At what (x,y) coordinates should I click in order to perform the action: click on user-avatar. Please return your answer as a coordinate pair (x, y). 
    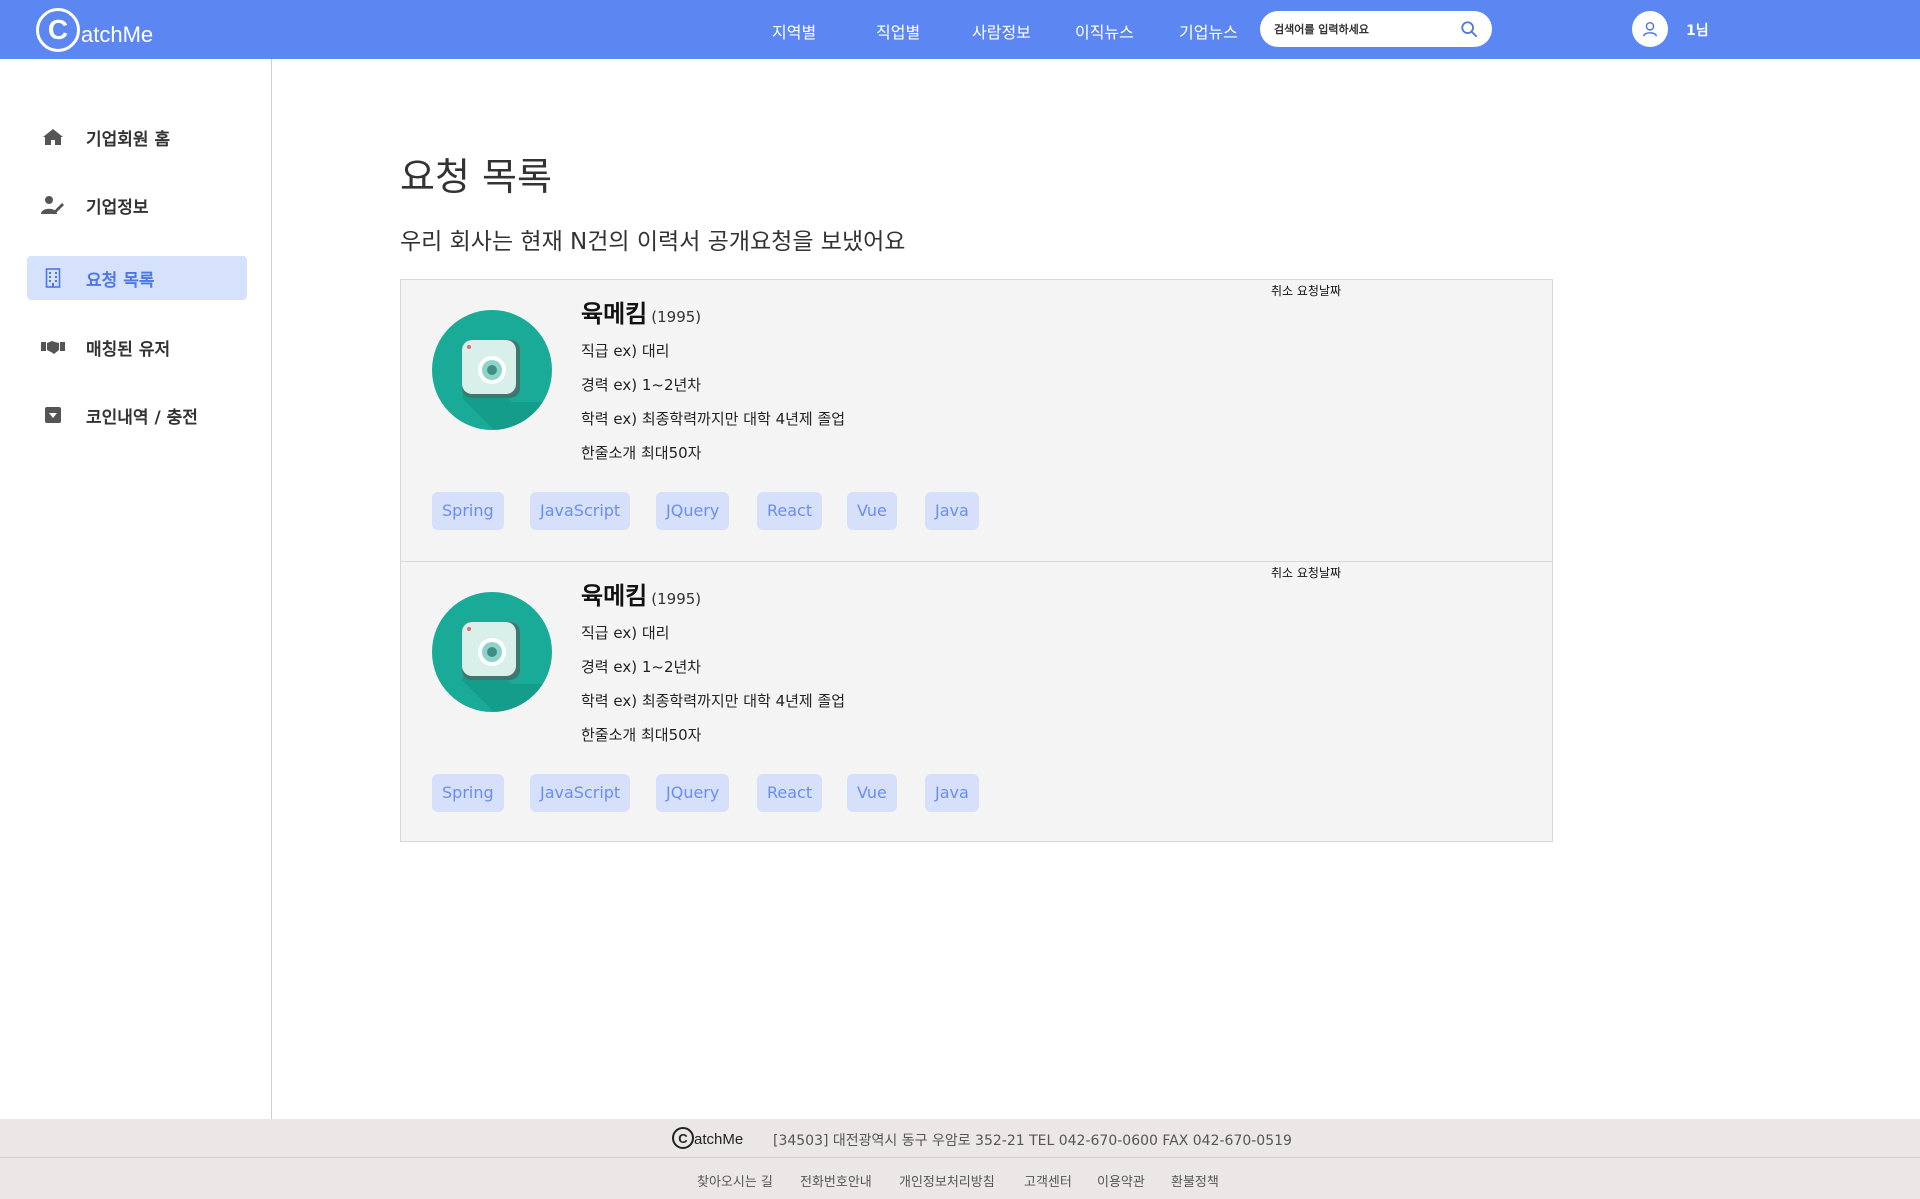
    Looking at the image, I should click on (1650, 29).